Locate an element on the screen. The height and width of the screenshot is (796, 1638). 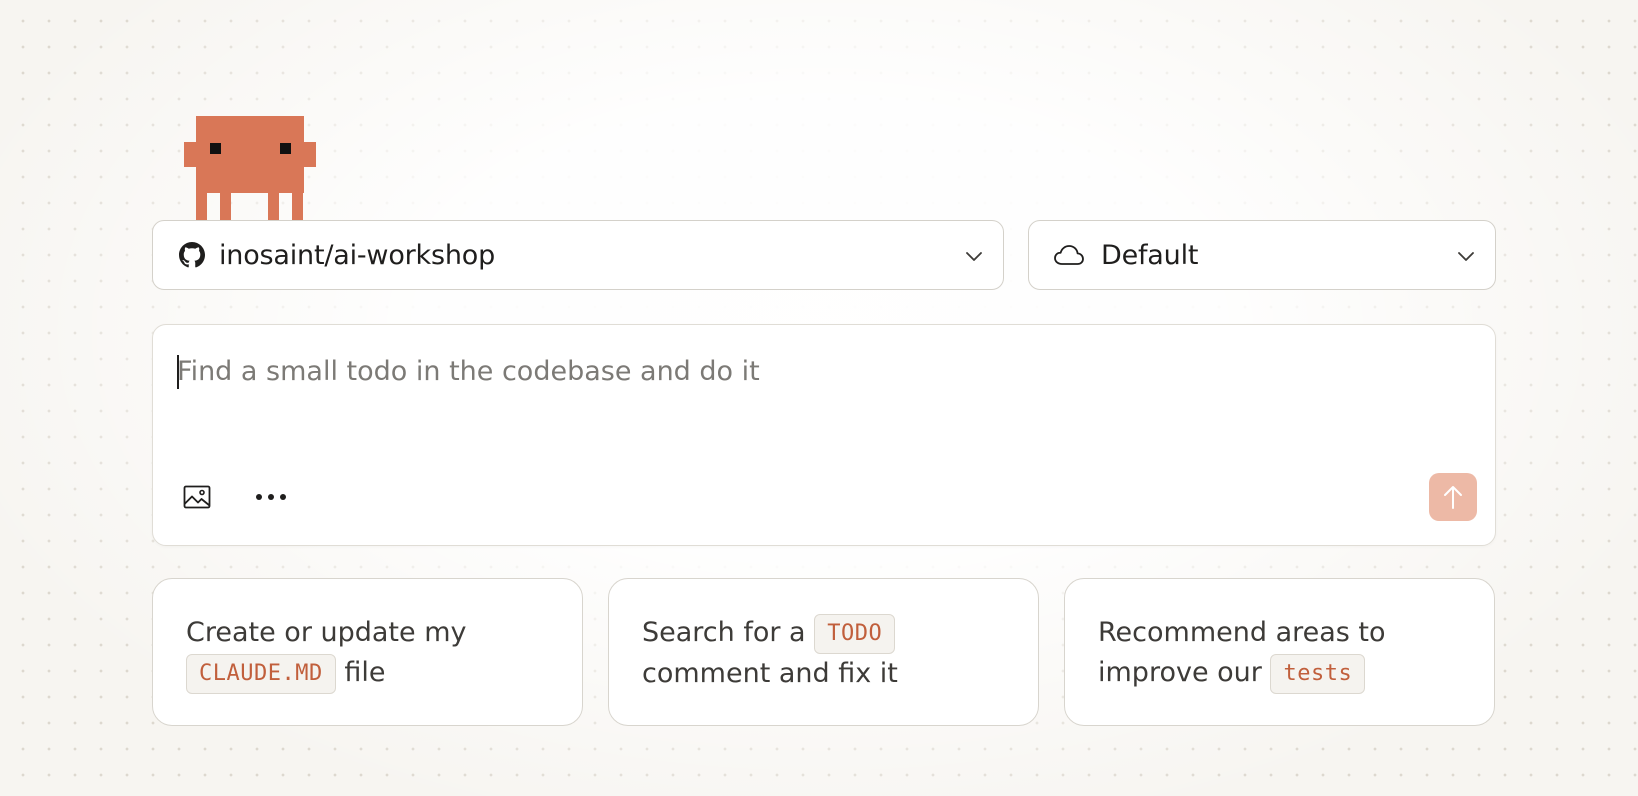
claude-mascot-logo is located at coordinates (250, 168).